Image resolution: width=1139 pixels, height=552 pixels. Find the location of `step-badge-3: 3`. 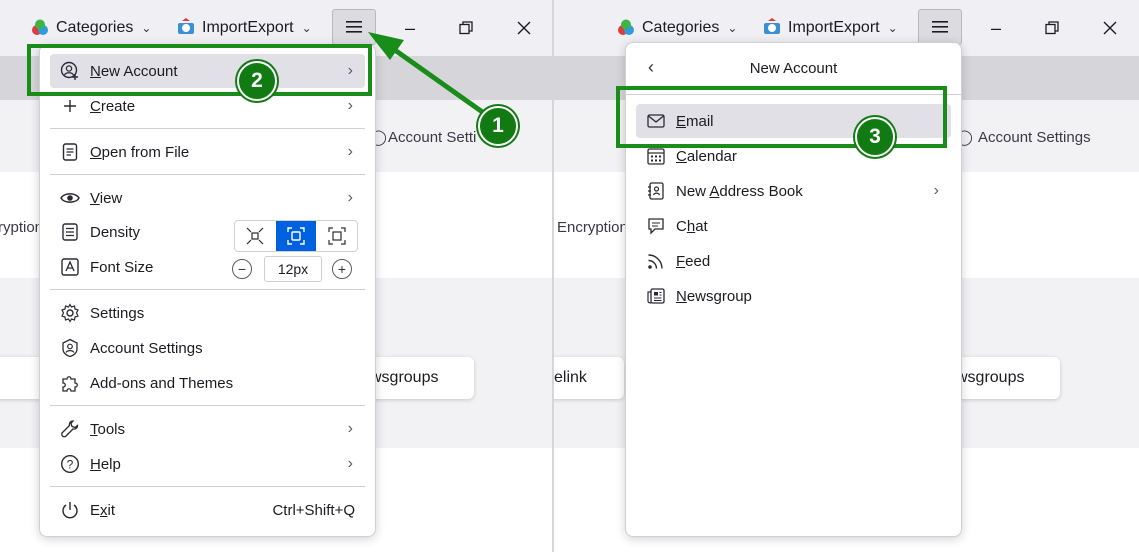

step-badge-3: 3 is located at coordinates (875, 137).